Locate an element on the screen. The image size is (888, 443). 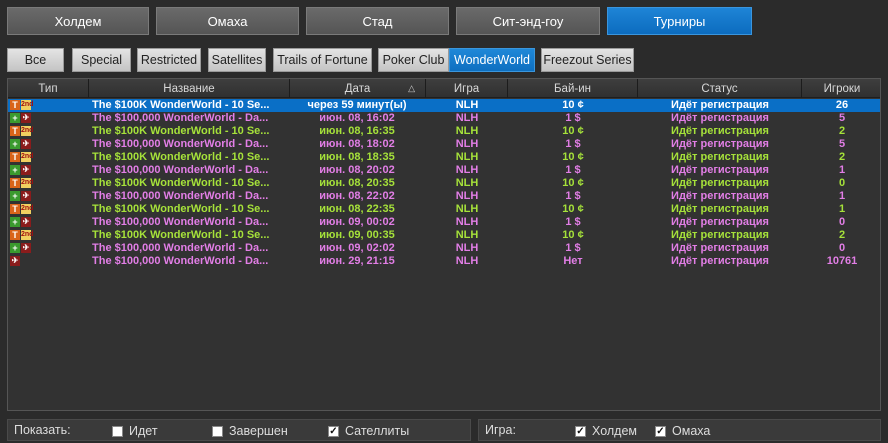
tab-holdem: Холдем is located at coordinates (78, 21).